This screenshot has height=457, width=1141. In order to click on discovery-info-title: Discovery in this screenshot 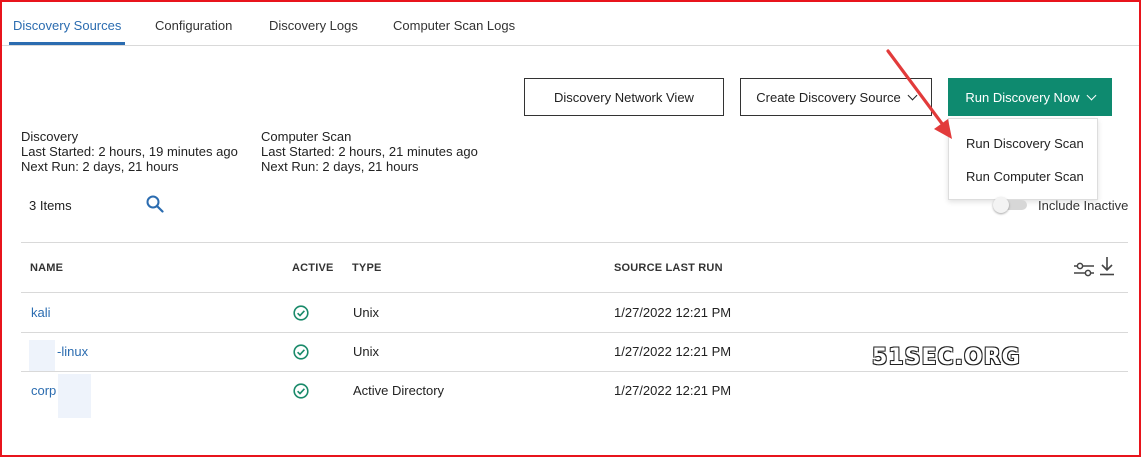, I will do `click(50, 136)`.